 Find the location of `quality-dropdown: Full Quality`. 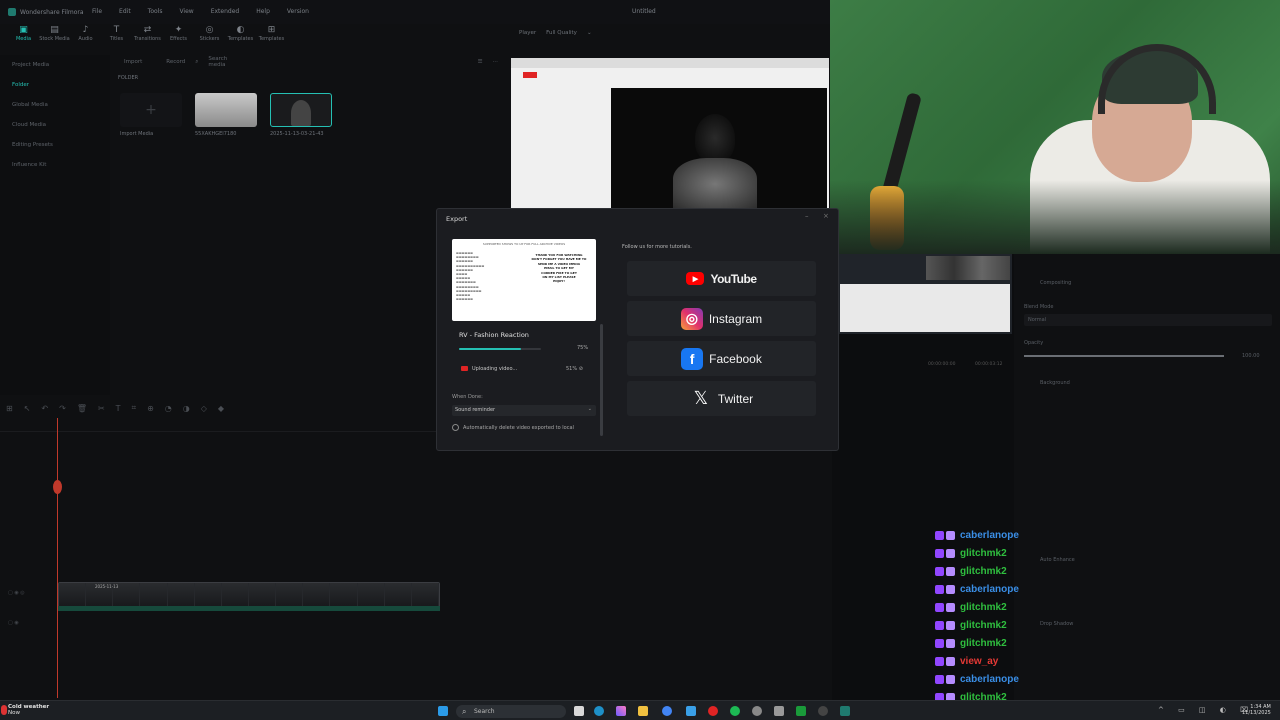

quality-dropdown: Full Quality is located at coordinates (561, 33).